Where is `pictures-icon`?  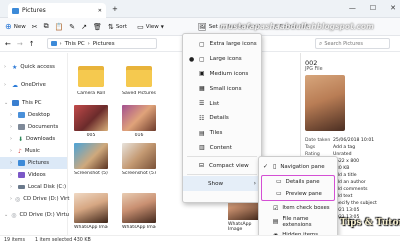
pictures-icon is located at coordinates (21, 163).